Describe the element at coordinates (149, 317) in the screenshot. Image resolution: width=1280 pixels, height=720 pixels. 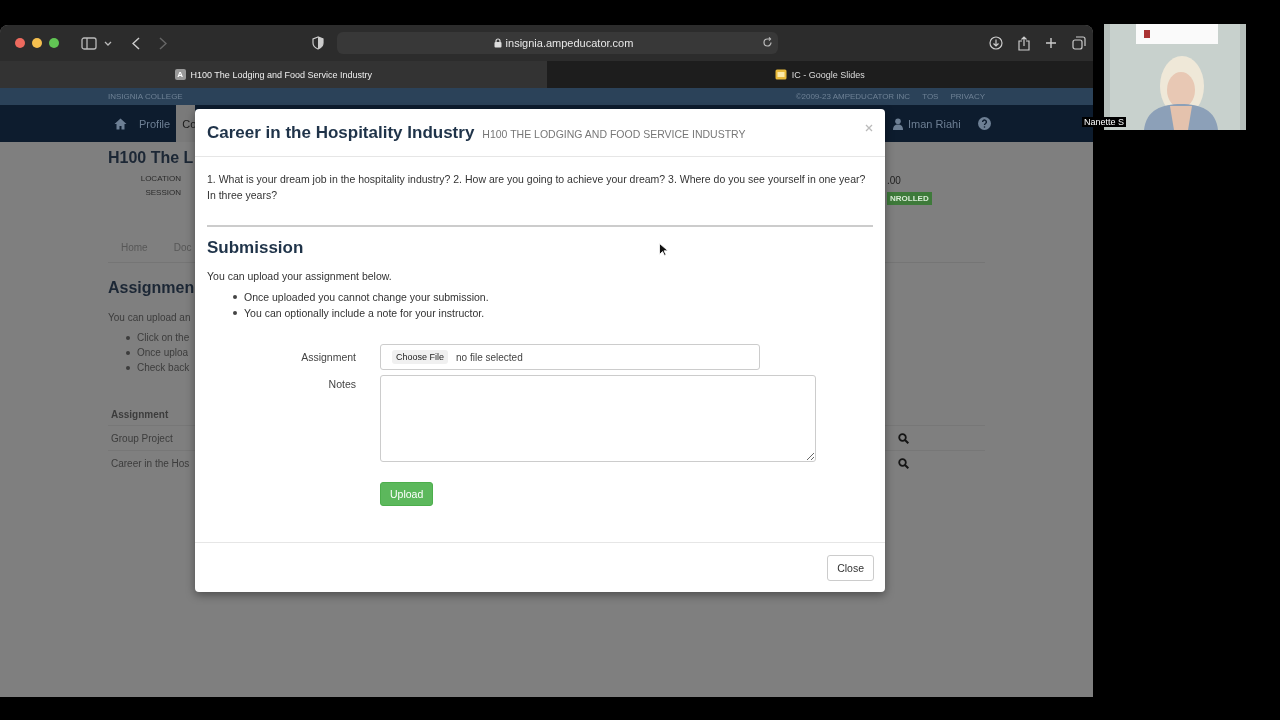
I see `intro-text: You can upload an` at that location.